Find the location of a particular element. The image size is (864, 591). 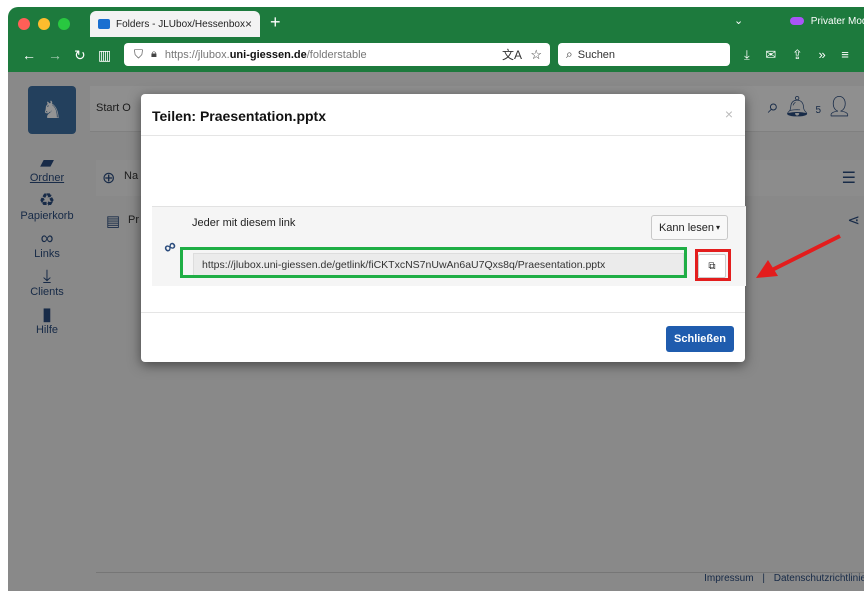

sidebar-item-hilfe: ▮ Hilfe is located at coordinates (47, 320).